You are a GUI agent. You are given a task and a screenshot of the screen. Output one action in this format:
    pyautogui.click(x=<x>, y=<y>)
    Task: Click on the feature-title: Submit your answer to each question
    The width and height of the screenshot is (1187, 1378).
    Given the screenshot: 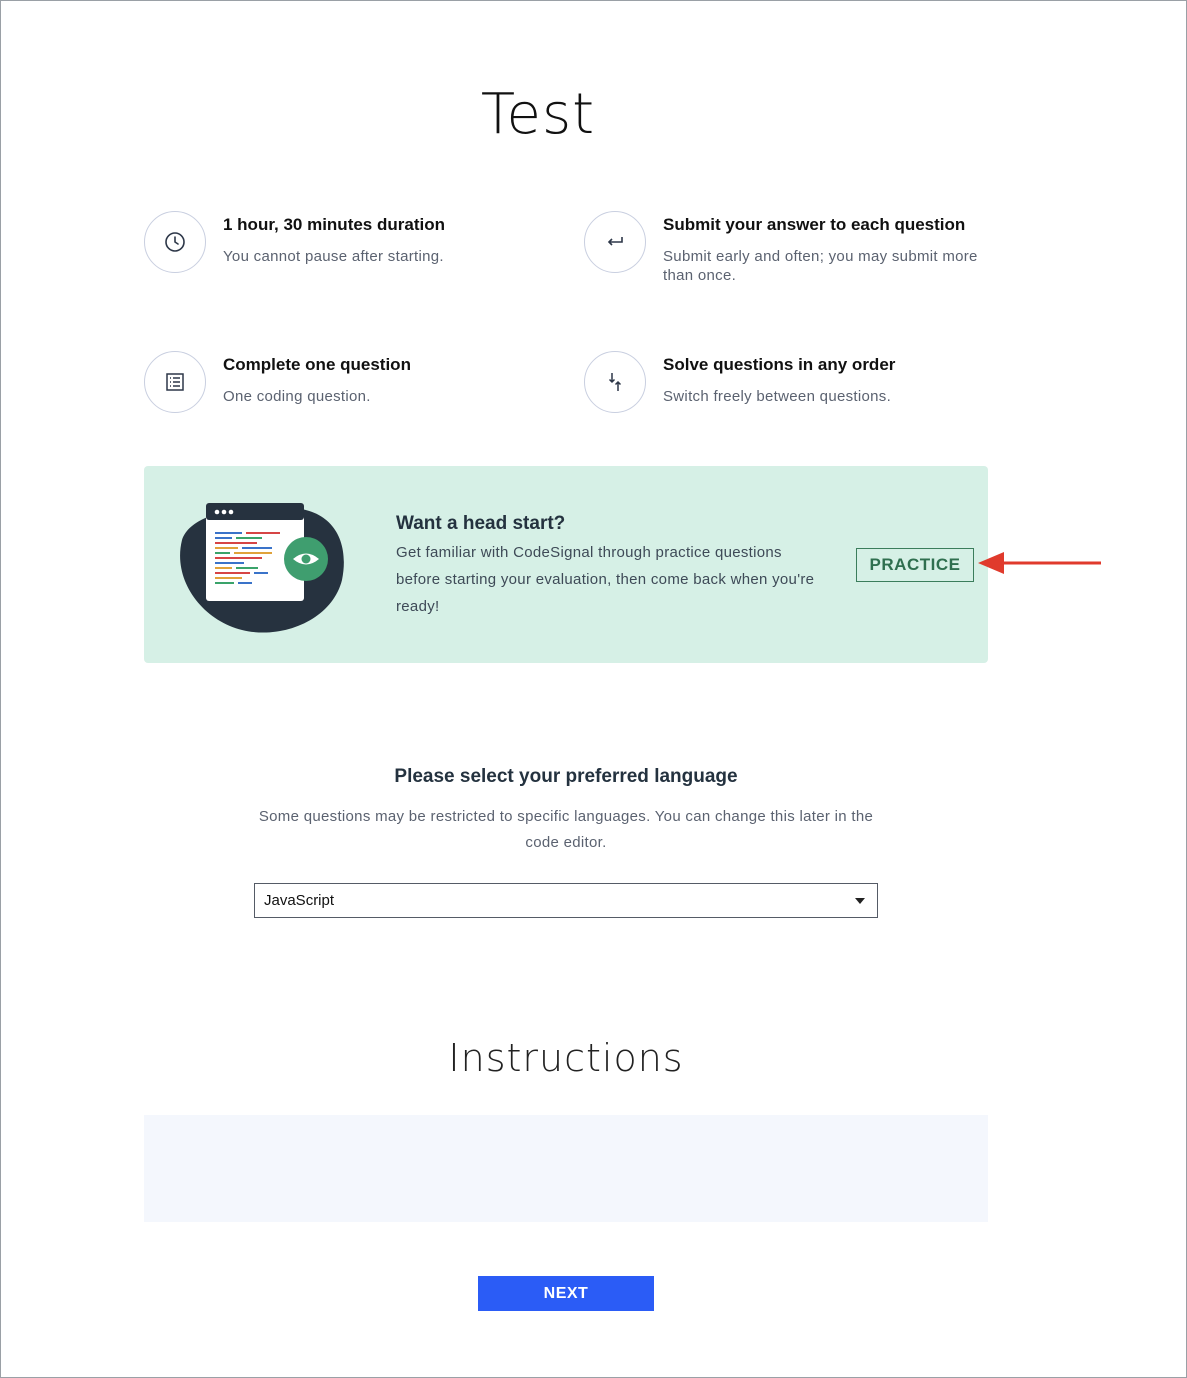 What is the action you would take?
    pyautogui.click(x=814, y=224)
    